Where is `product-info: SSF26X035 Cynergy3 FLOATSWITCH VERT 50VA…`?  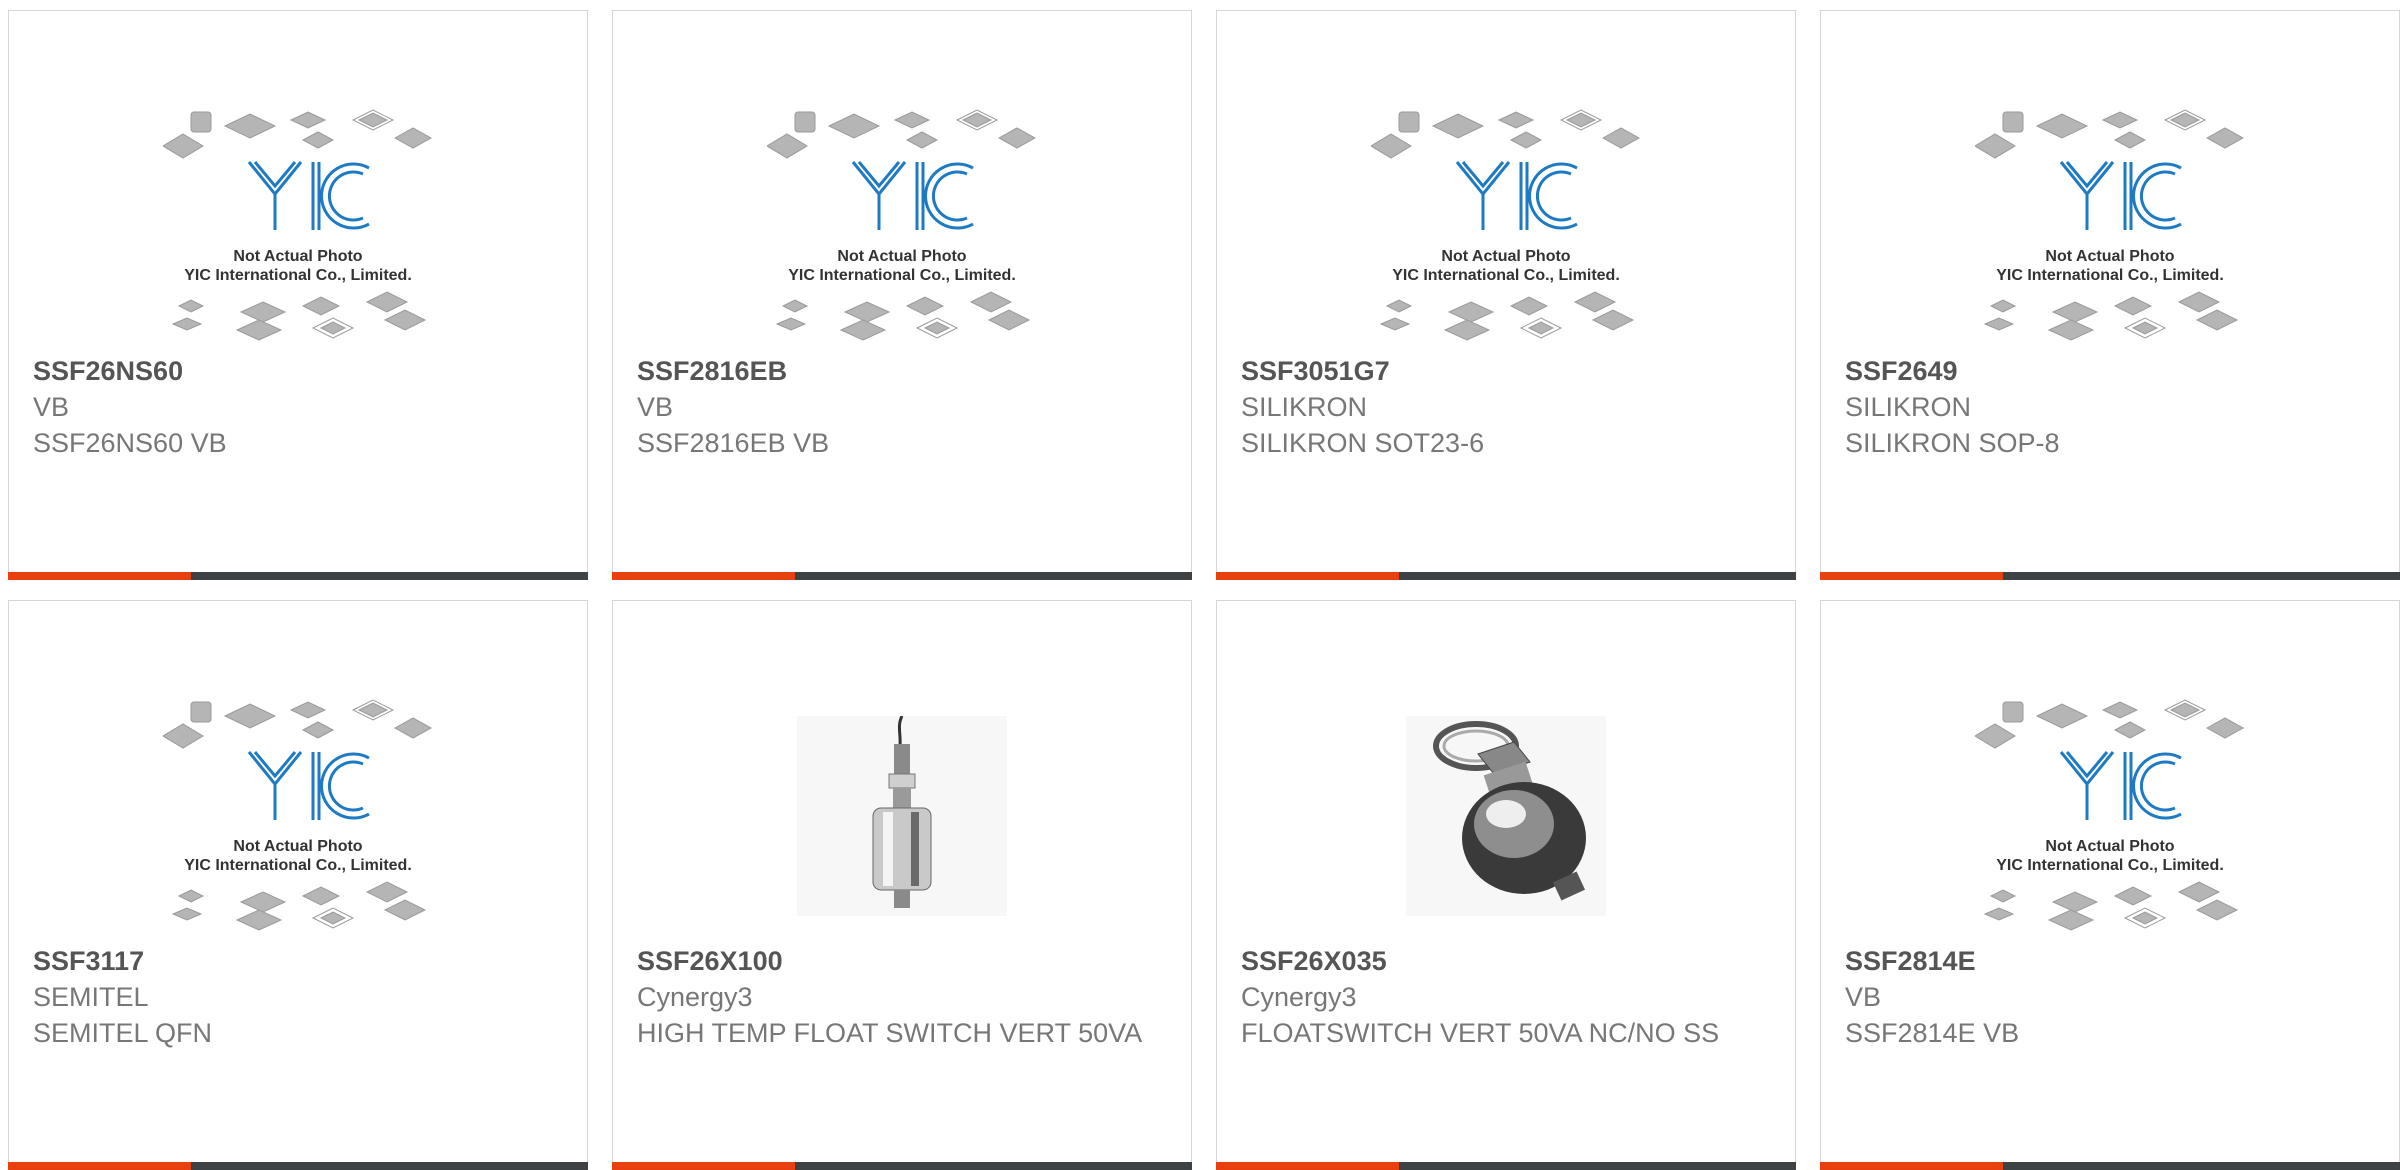 product-info: SSF26X035 Cynergy3 FLOATSWITCH VERT 50VA… is located at coordinates (1508, 997).